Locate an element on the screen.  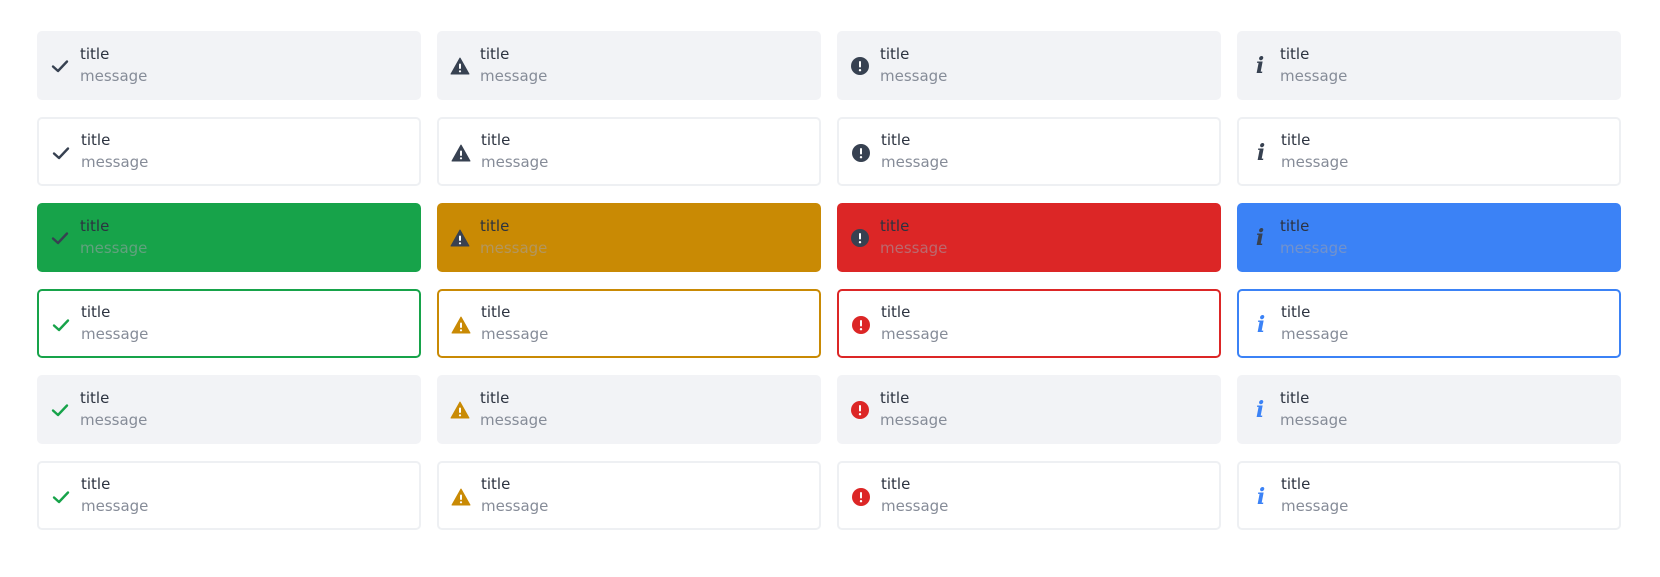
alert-outline-color-info: i title message is located at coordinates (1429, 323).